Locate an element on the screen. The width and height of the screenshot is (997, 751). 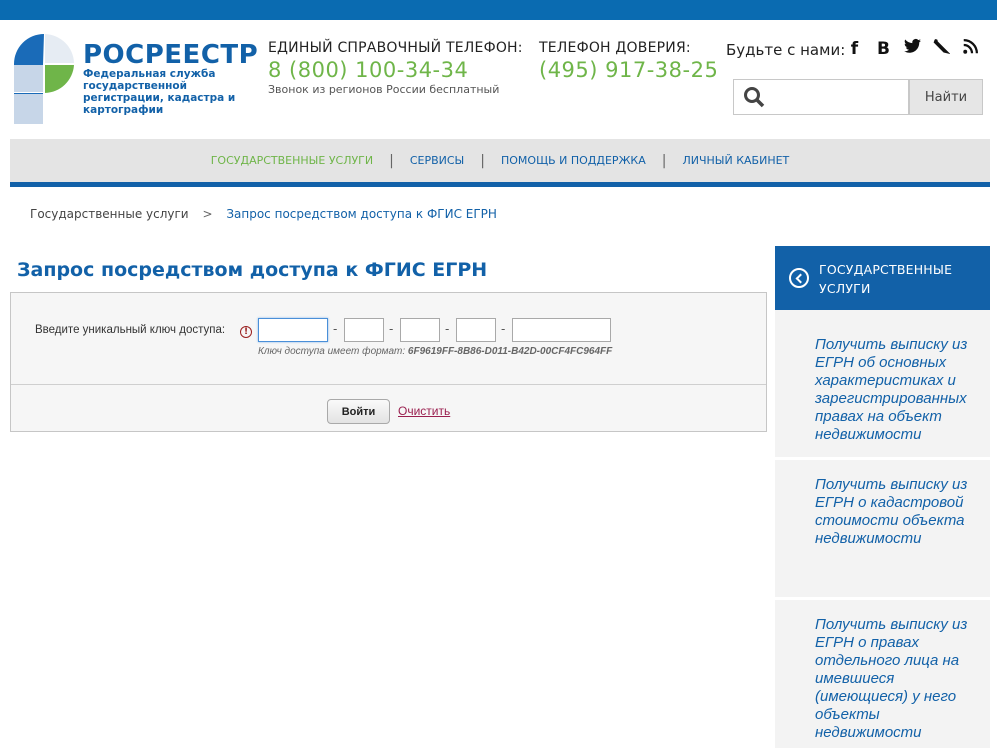
top-bar is located at coordinates (498, 10).